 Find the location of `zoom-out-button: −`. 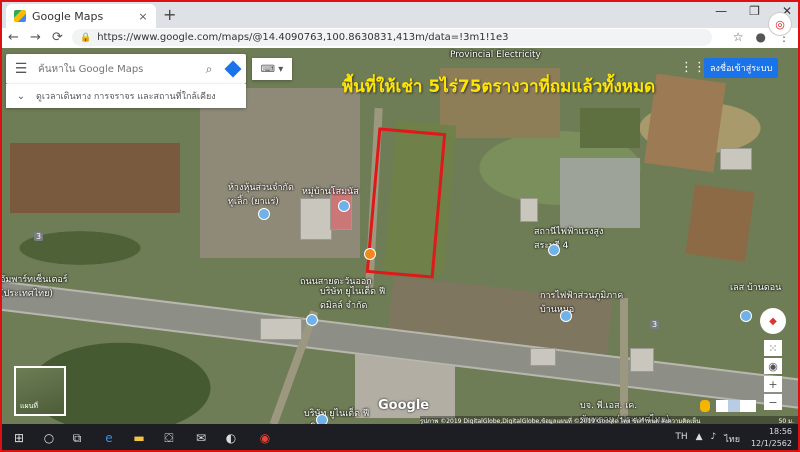

zoom-out-button: − is located at coordinates (773, 402).